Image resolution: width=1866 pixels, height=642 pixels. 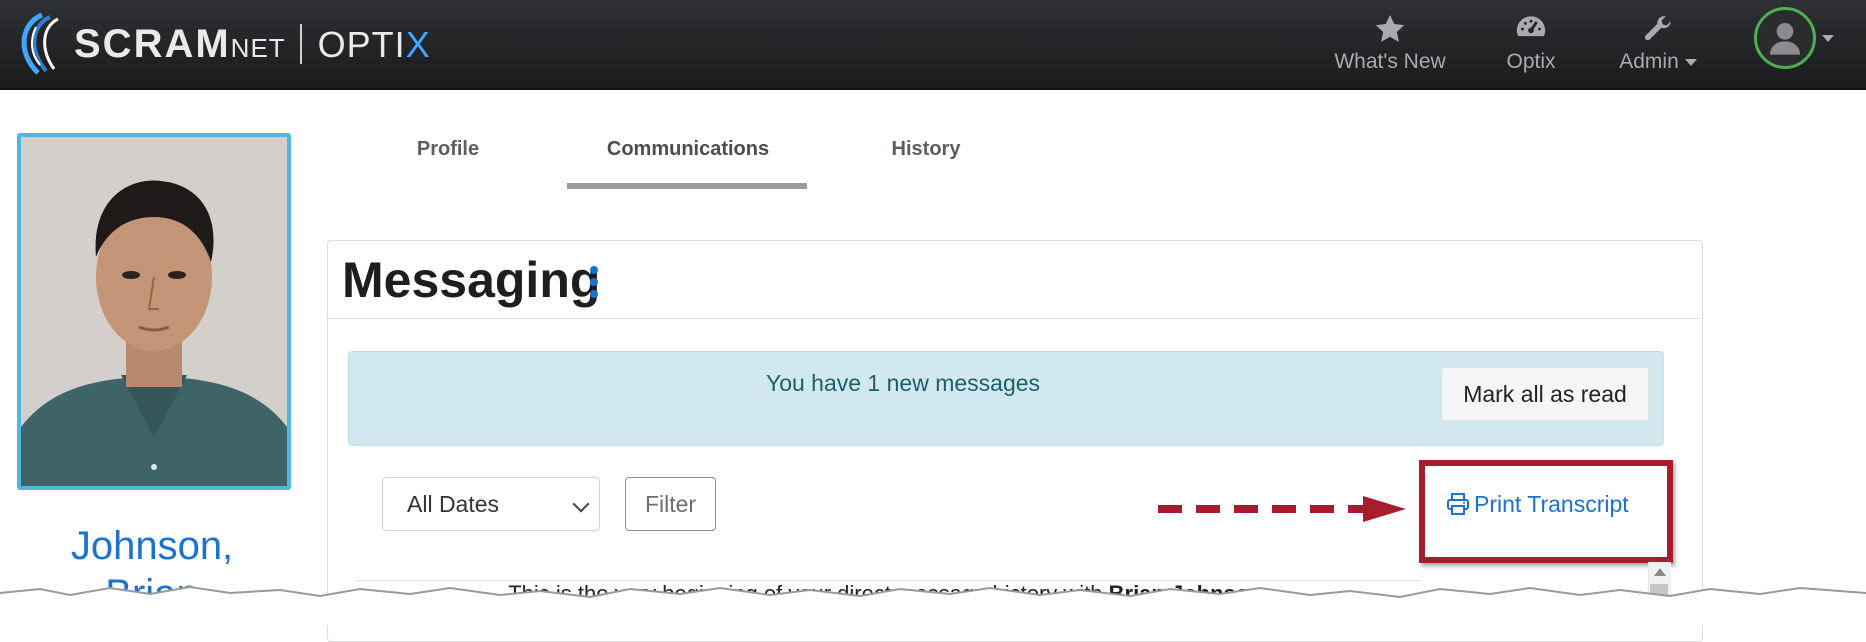 I want to click on date-filter-select: All Dates, so click(x=491, y=504).